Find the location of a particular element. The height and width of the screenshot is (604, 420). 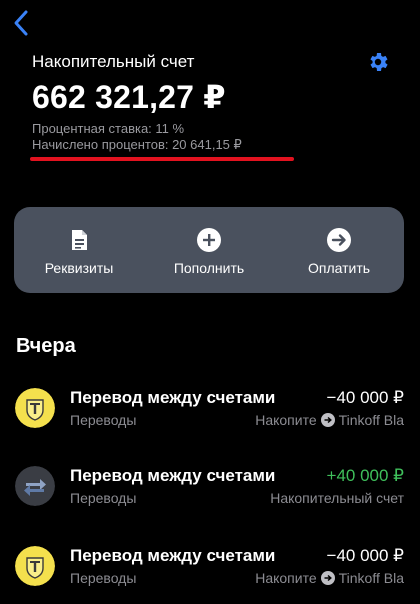

transfer-arrows-icon is located at coordinates (35, 486).